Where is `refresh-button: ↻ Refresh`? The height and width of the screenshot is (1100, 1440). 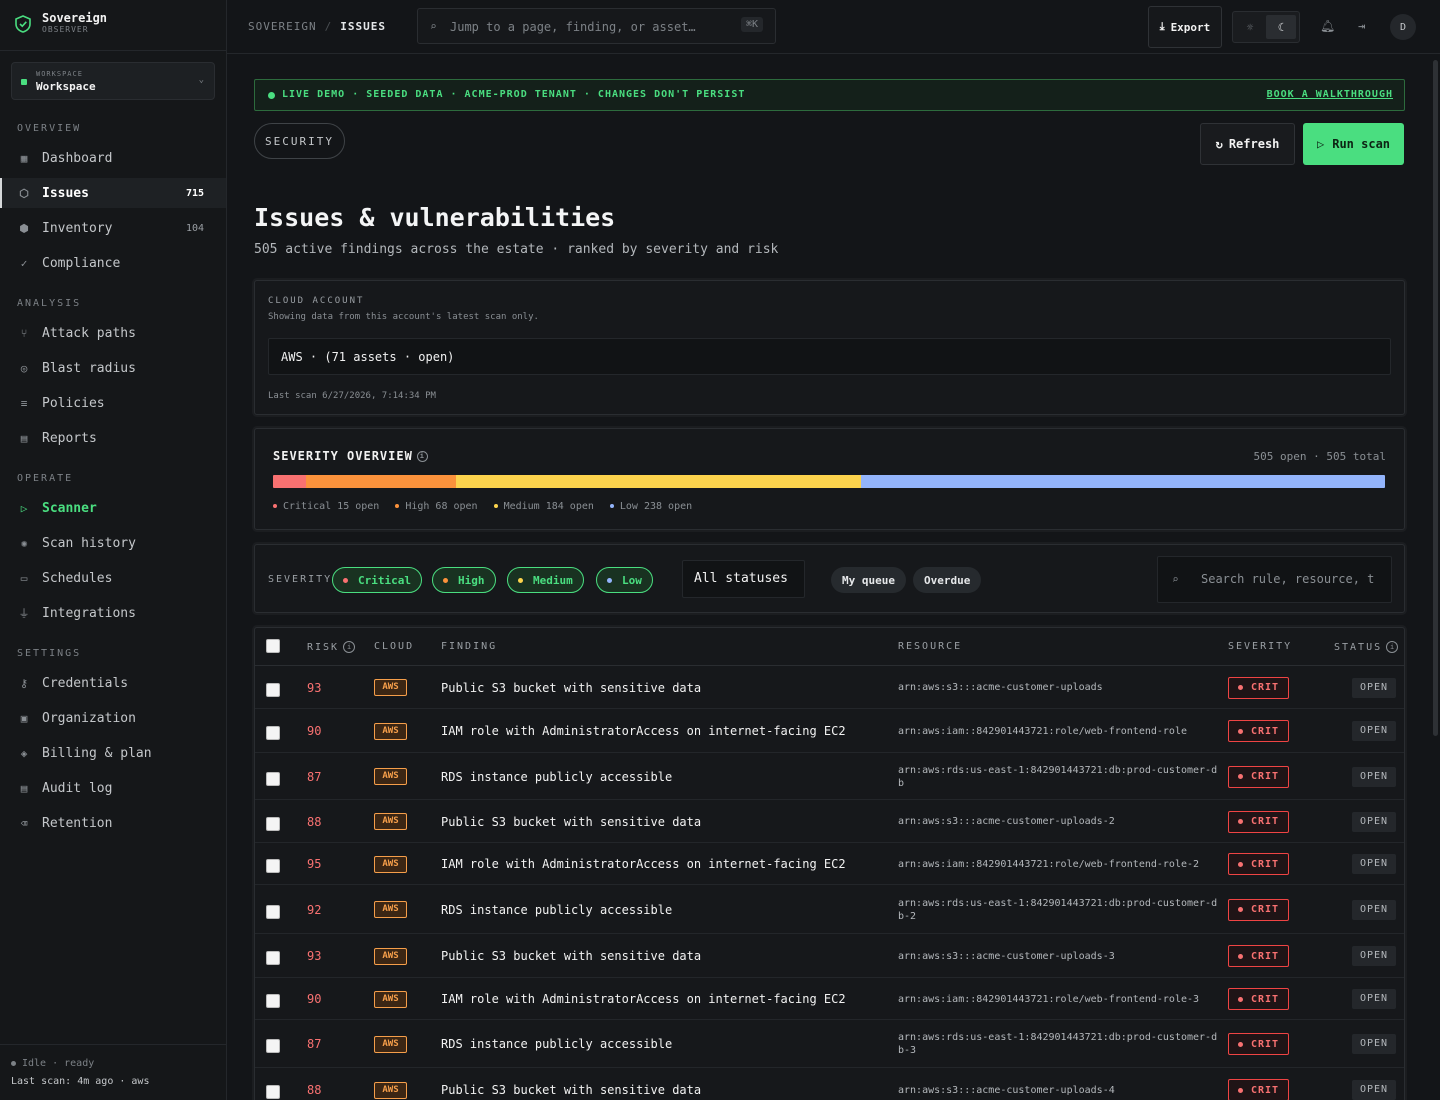
refresh-button: ↻ Refresh is located at coordinates (1247, 144).